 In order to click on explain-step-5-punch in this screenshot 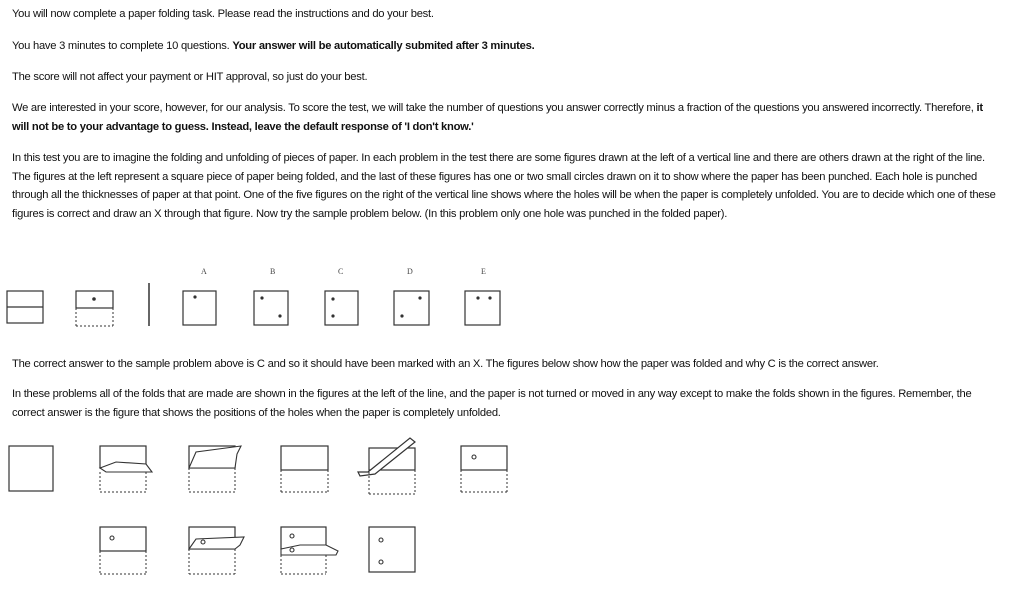, I will do `click(386, 466)`.